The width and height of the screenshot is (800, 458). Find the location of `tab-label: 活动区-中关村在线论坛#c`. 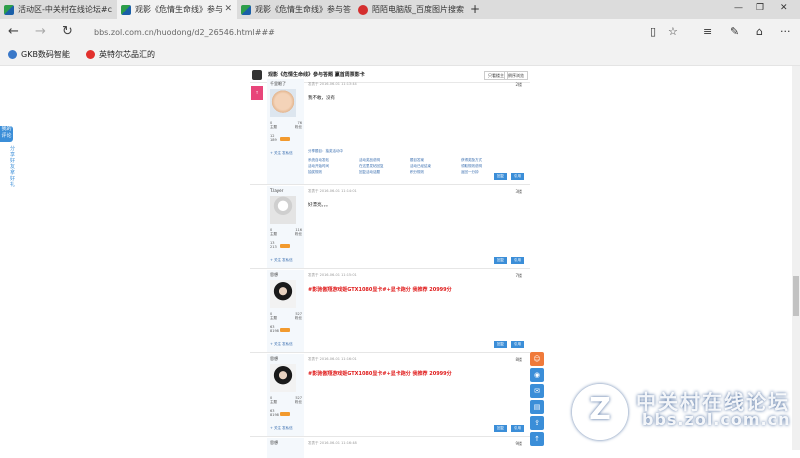

tab-label: 活动区-中关村在线论坛#c is located at coordinates (65, 9).